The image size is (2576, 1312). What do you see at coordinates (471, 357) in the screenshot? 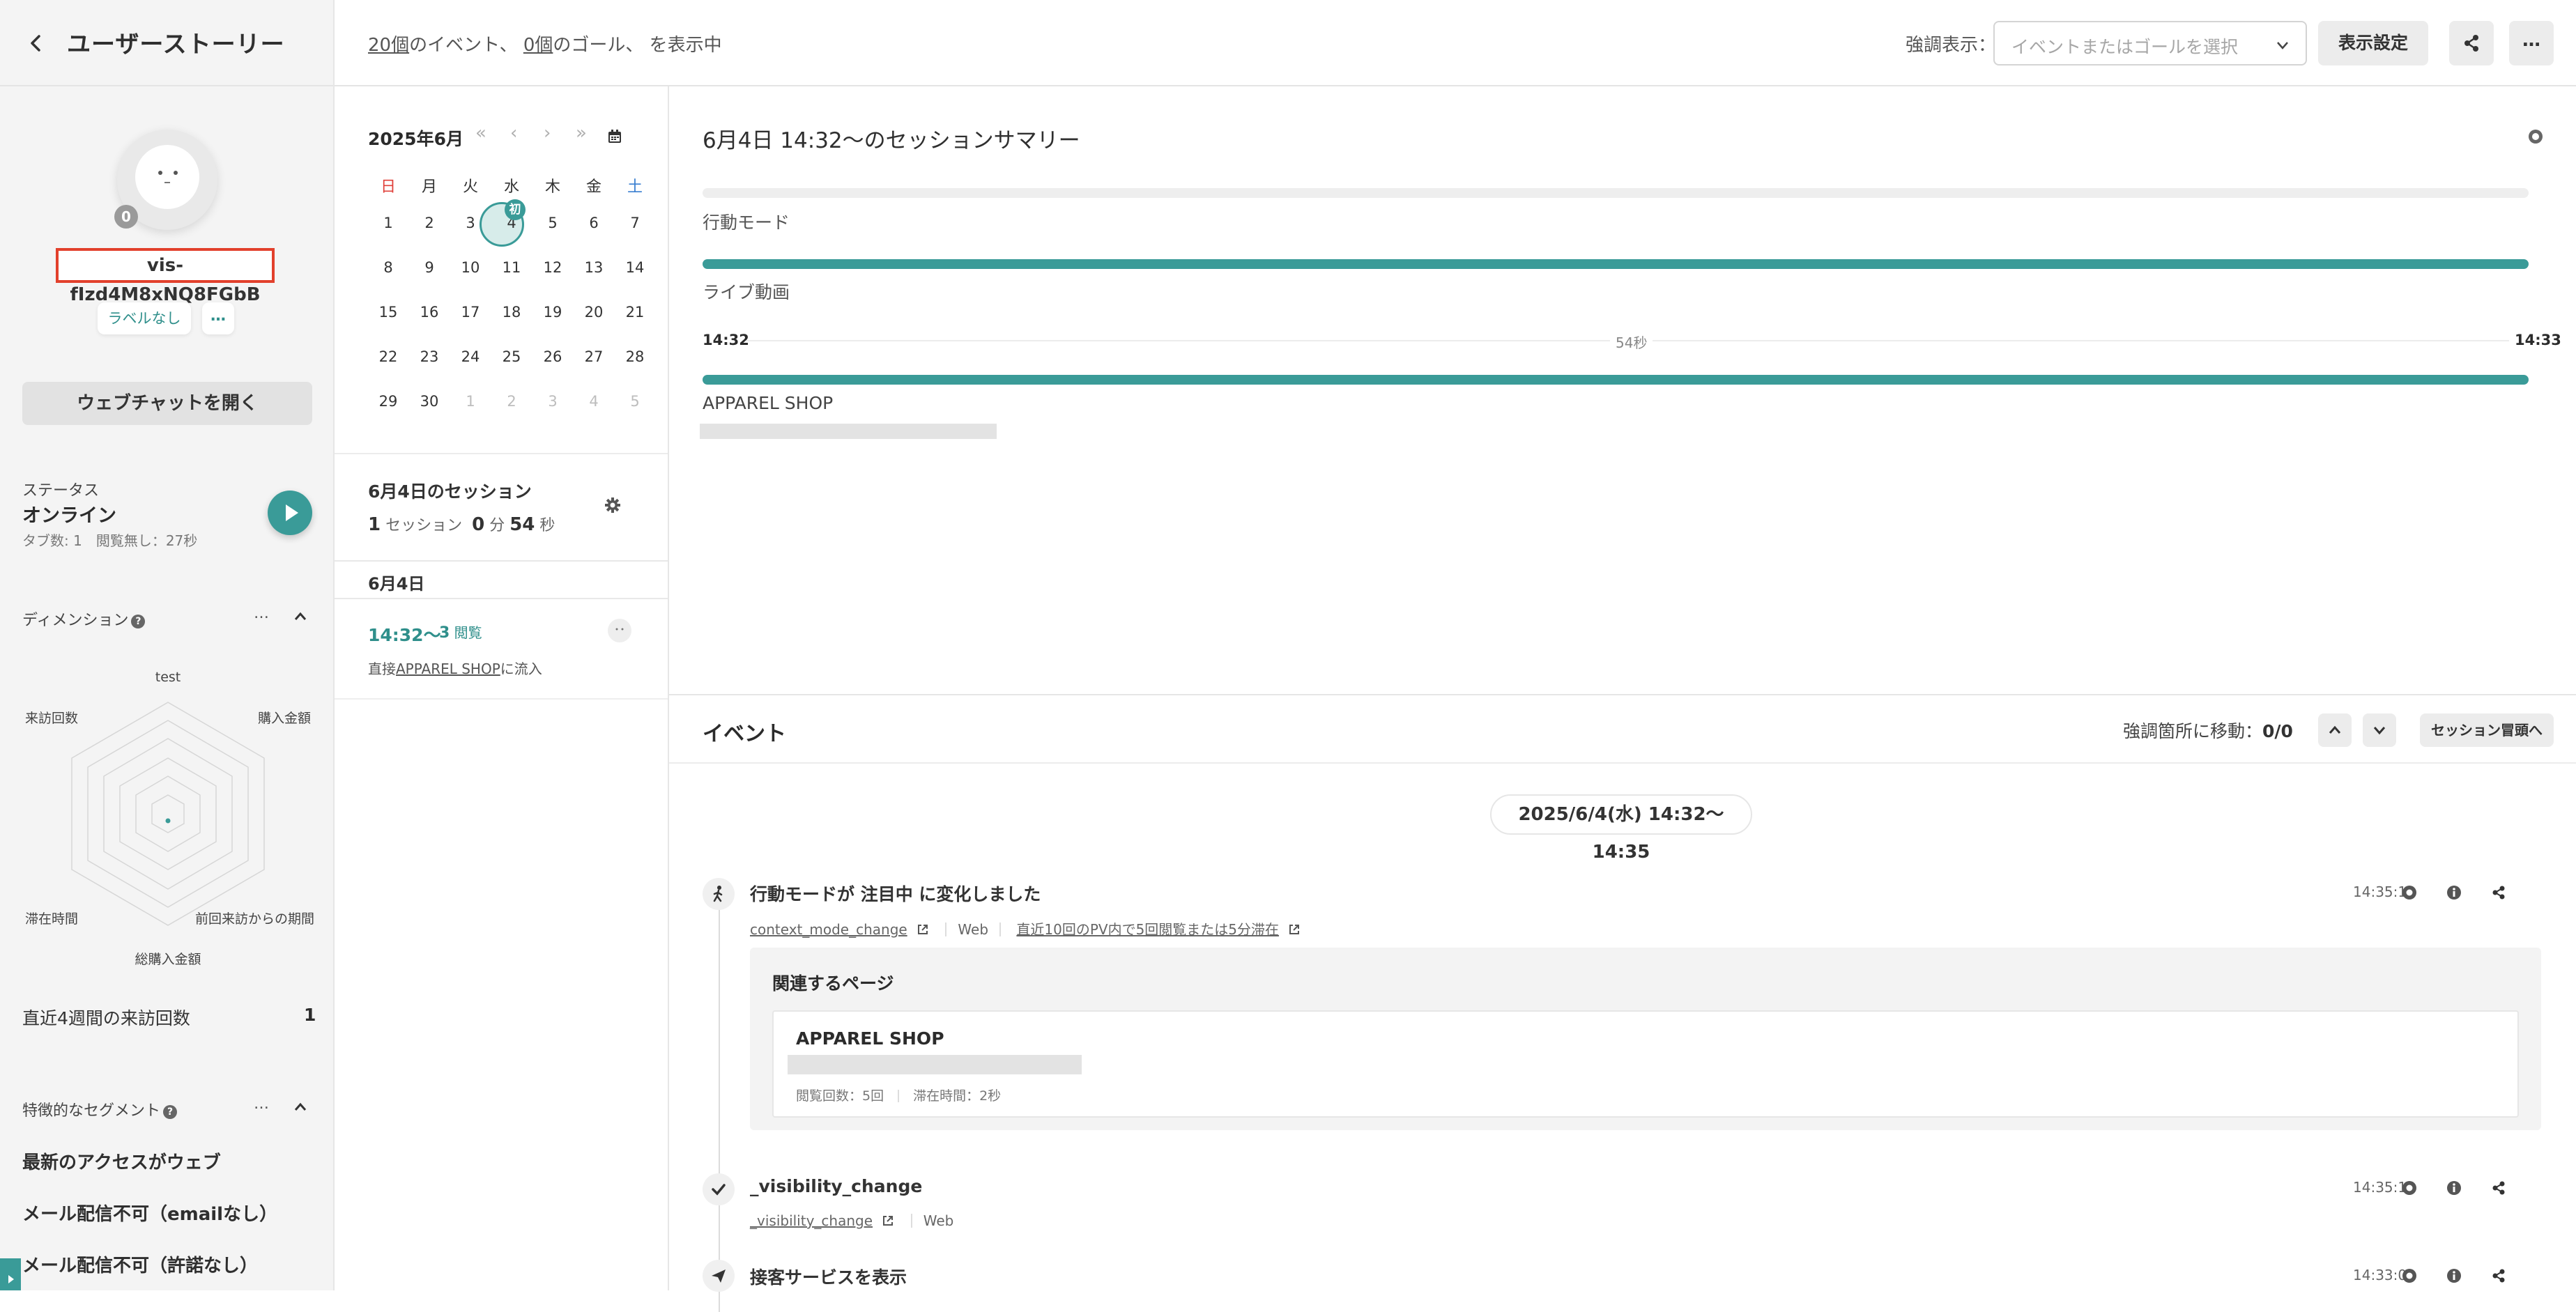
I see `calendar-day: 24` at bounding box center [471, 357].